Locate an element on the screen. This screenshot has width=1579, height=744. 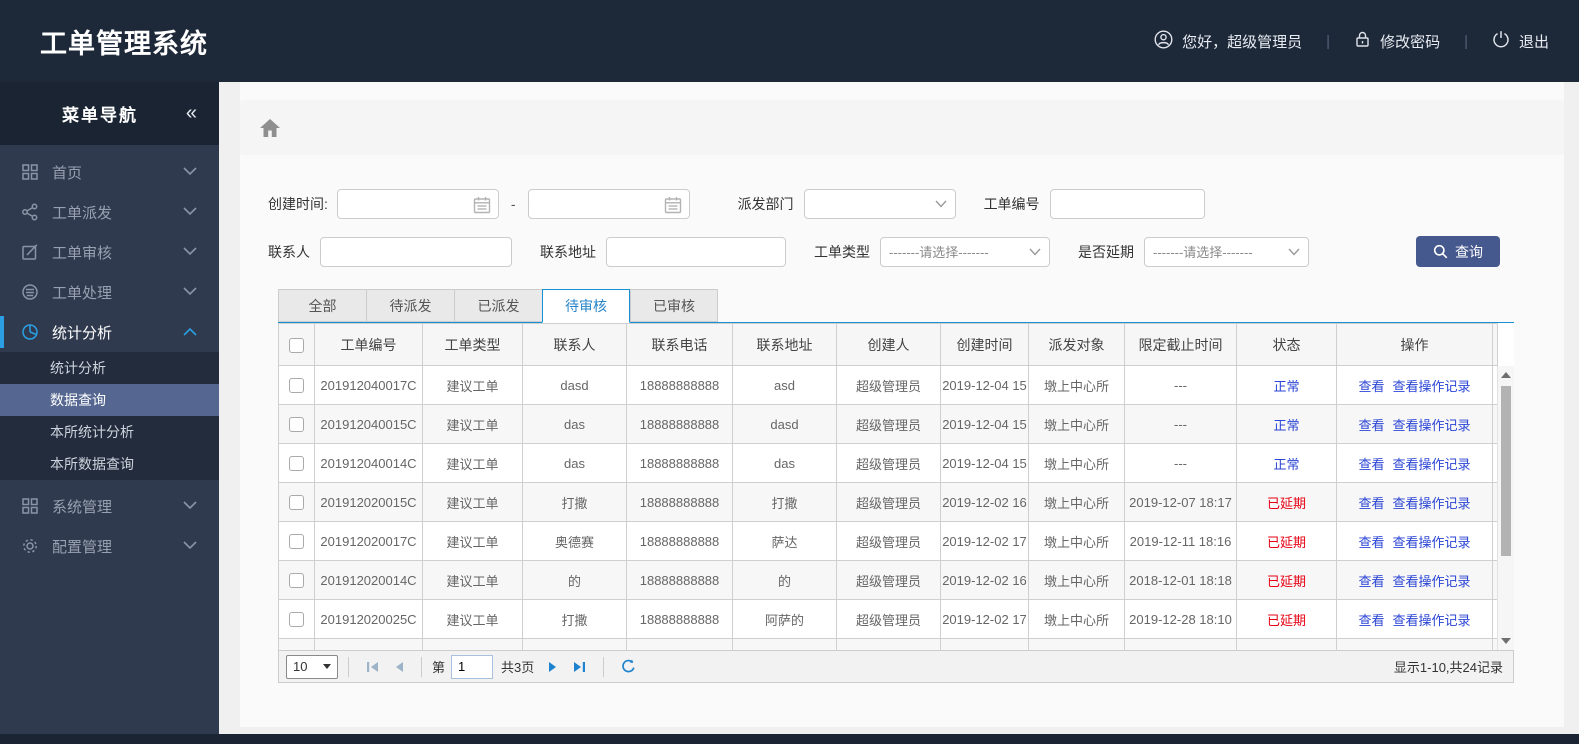
pagination-bar: 10 第 共3页 显示1-10,共24记录 is located at coordinates (896, 666).